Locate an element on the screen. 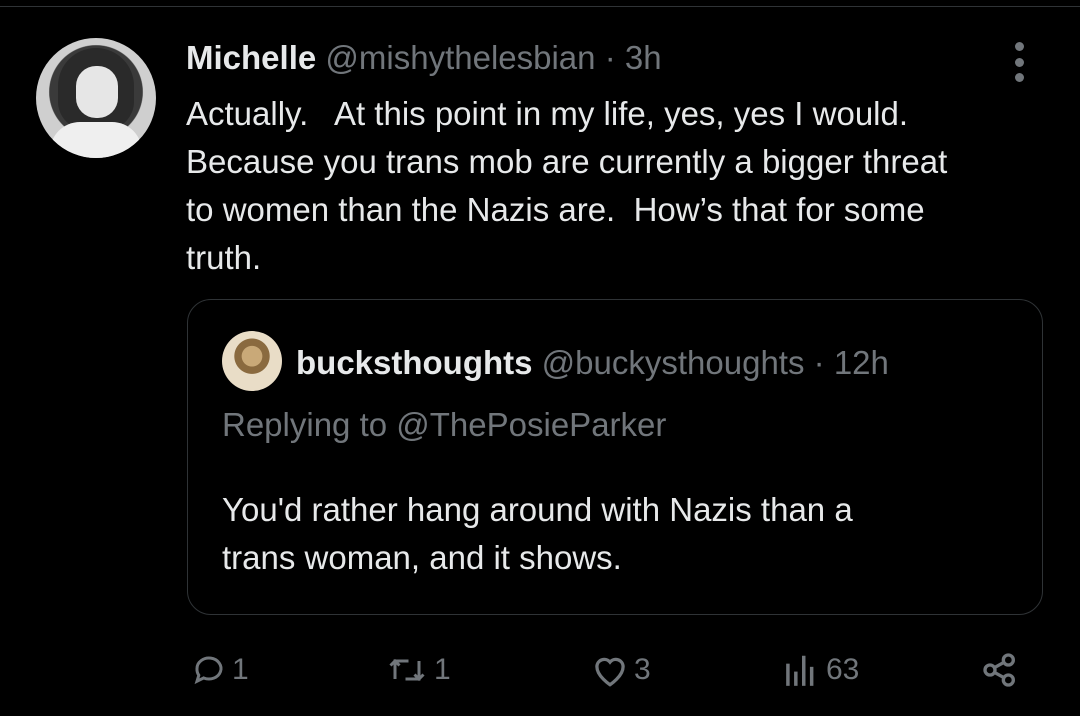 The width and height of the screenshot is (1080, 716). author-handle: @mishythelesbian is located at coordinates (460, 57).